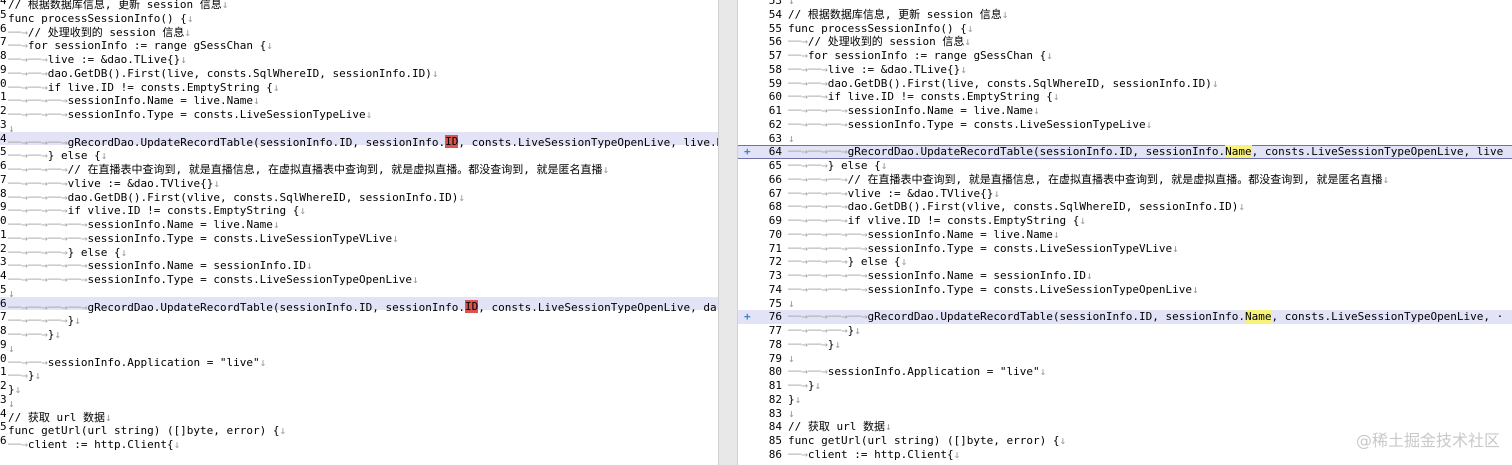 Image resolution: width=1512 pixels, height=465 pixels. What do you see at coordinates (1125, 15) in the screenshot?
I see `code-line: 54 // 根据数据库信息, 更新 session 信息↓` at bounding box center [1125, 15].